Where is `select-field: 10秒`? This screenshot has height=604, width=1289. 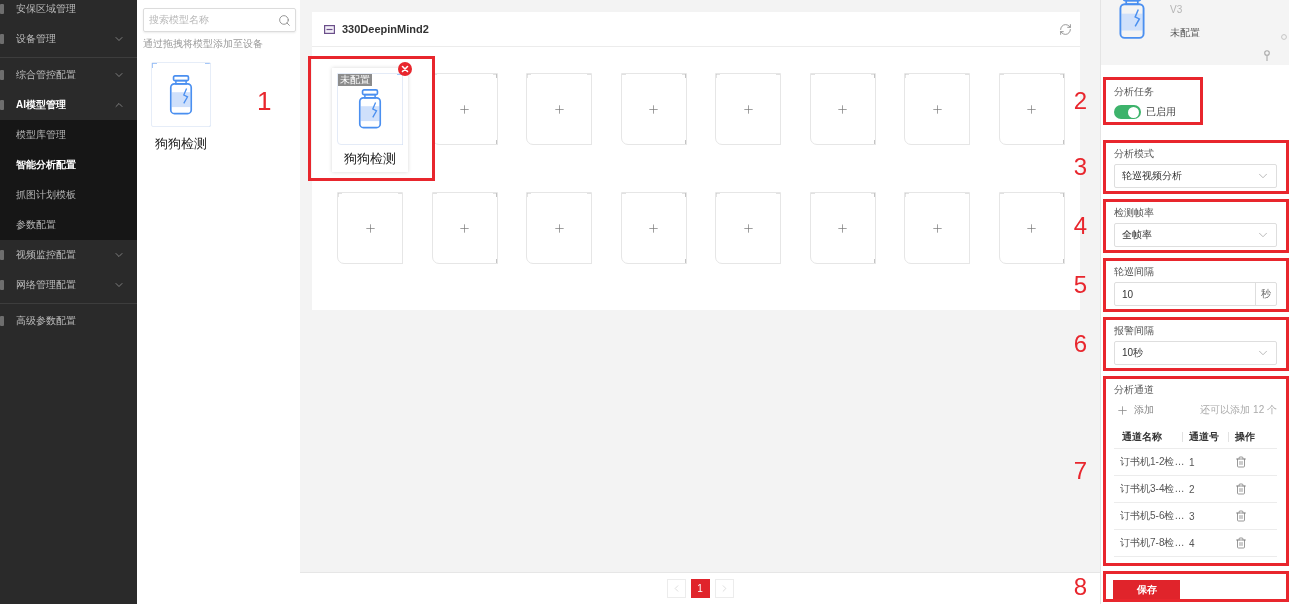
select-field: 10秒 is located at coordinates (1195, 353).